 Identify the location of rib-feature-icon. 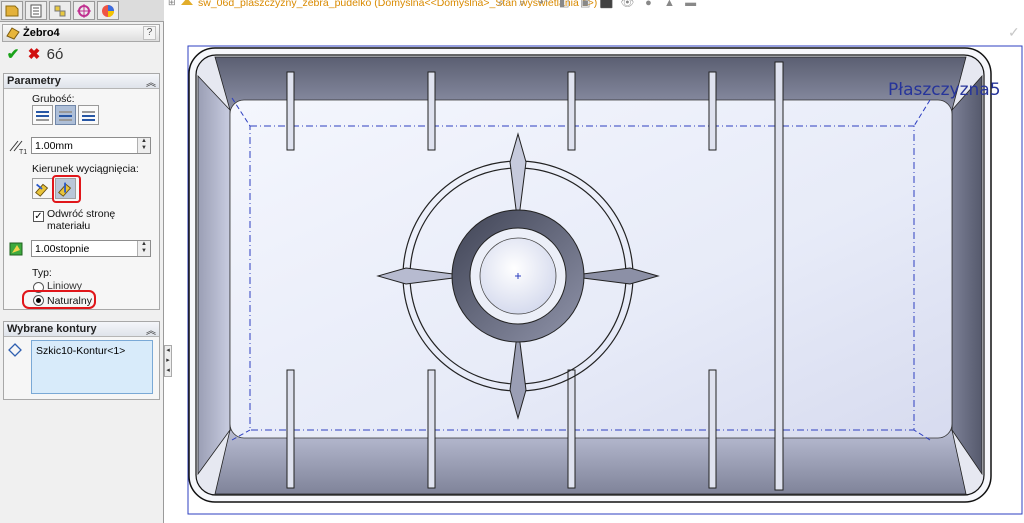
(13, 33).